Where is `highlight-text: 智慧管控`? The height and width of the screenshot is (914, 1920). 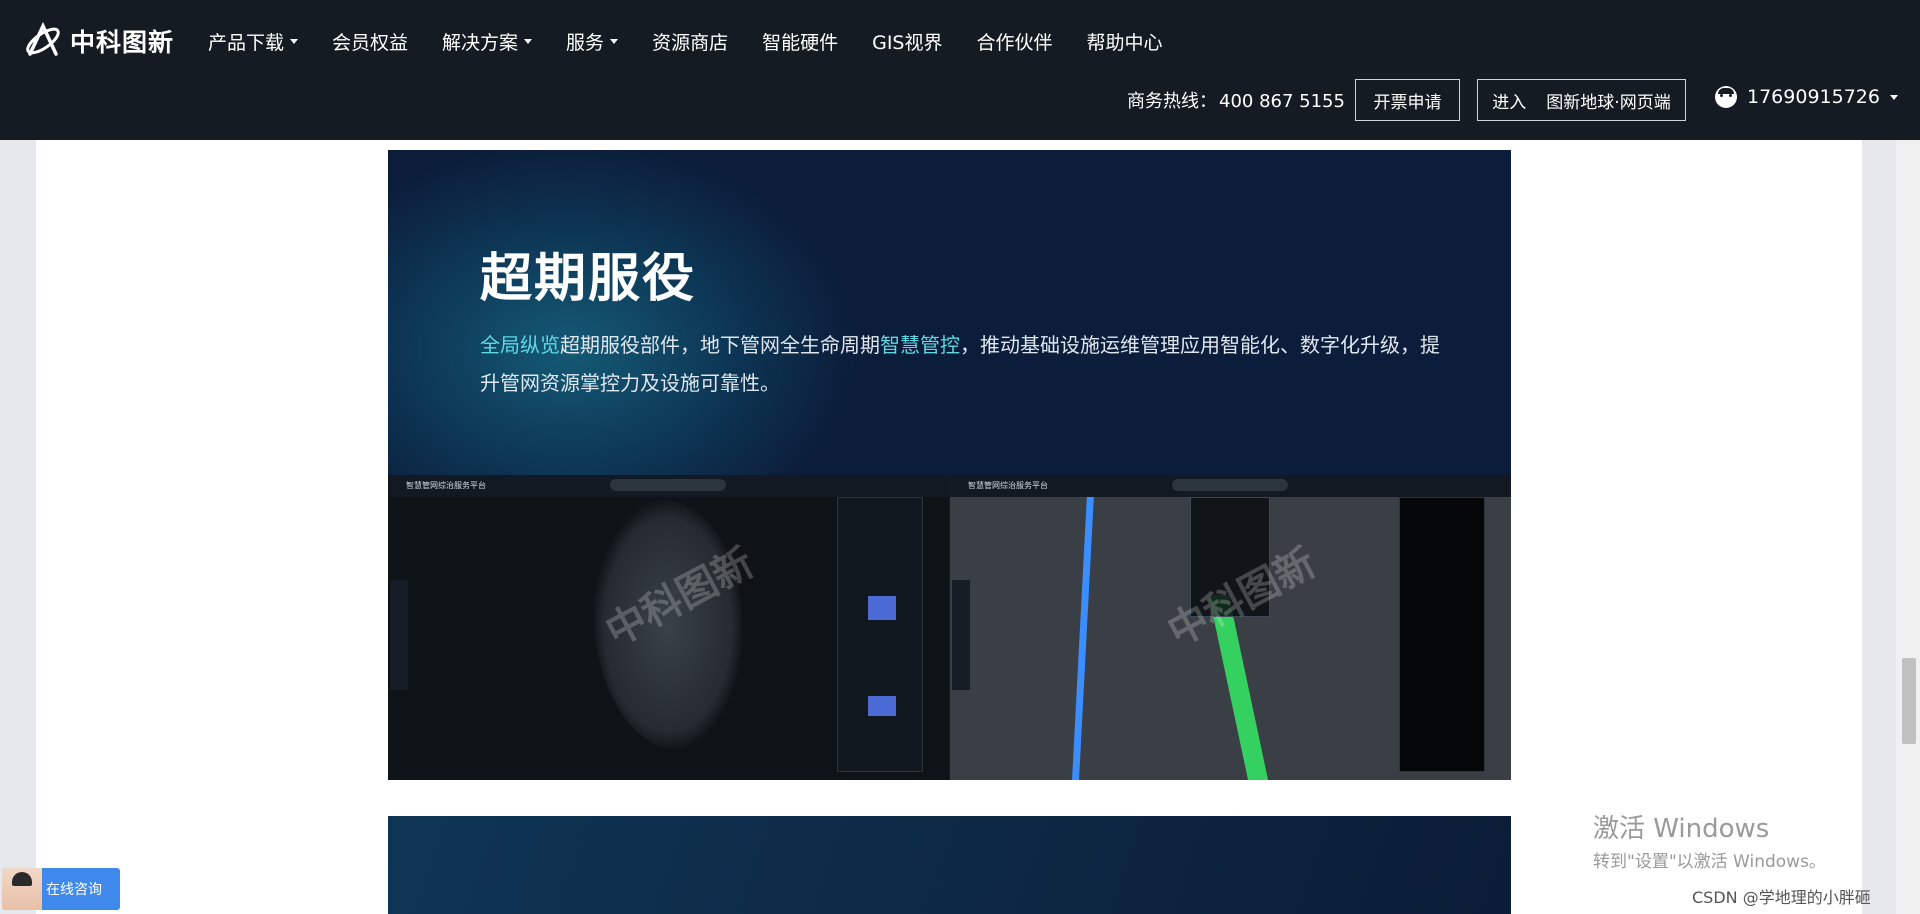
highlight-text: 智慧管控 is located at coordinates (920, 345).